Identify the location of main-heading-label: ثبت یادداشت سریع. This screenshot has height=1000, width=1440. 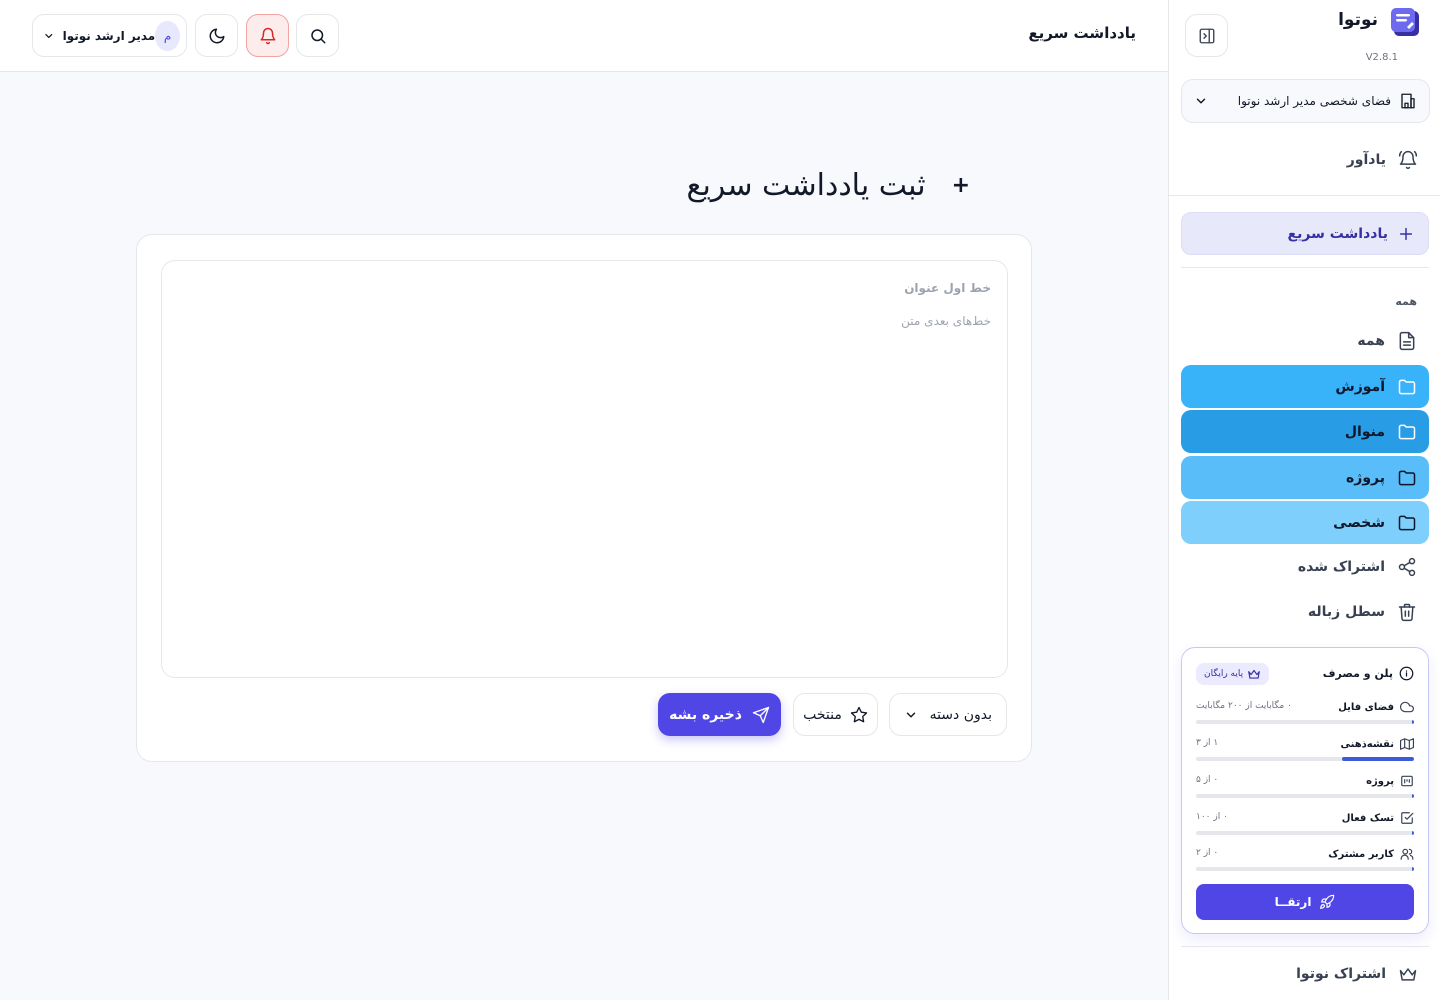
(806, 185).